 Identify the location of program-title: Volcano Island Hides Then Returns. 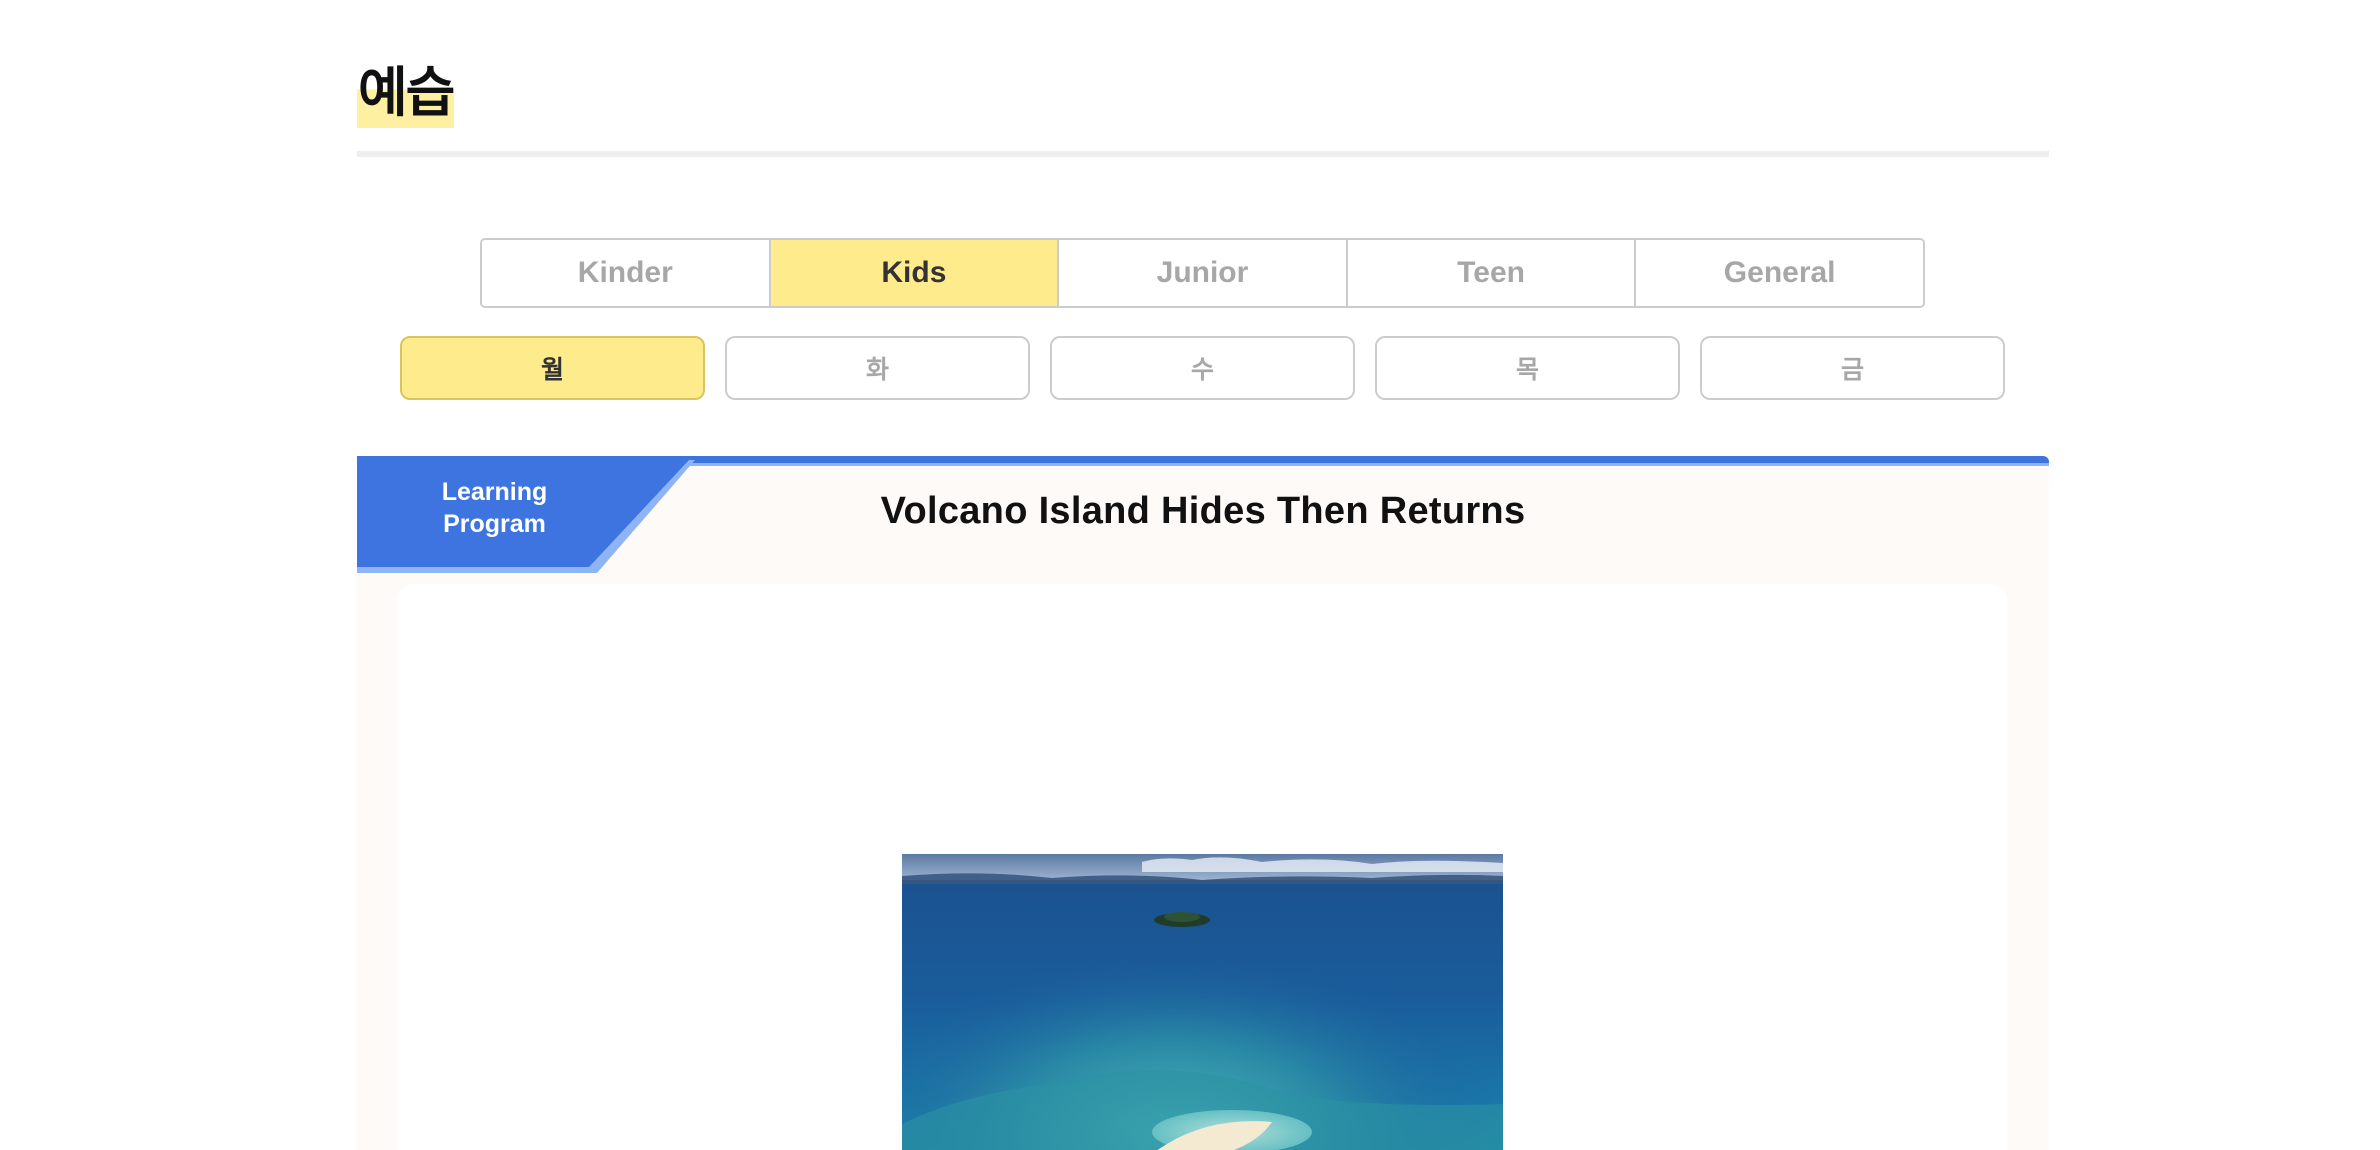
(1203, 511).